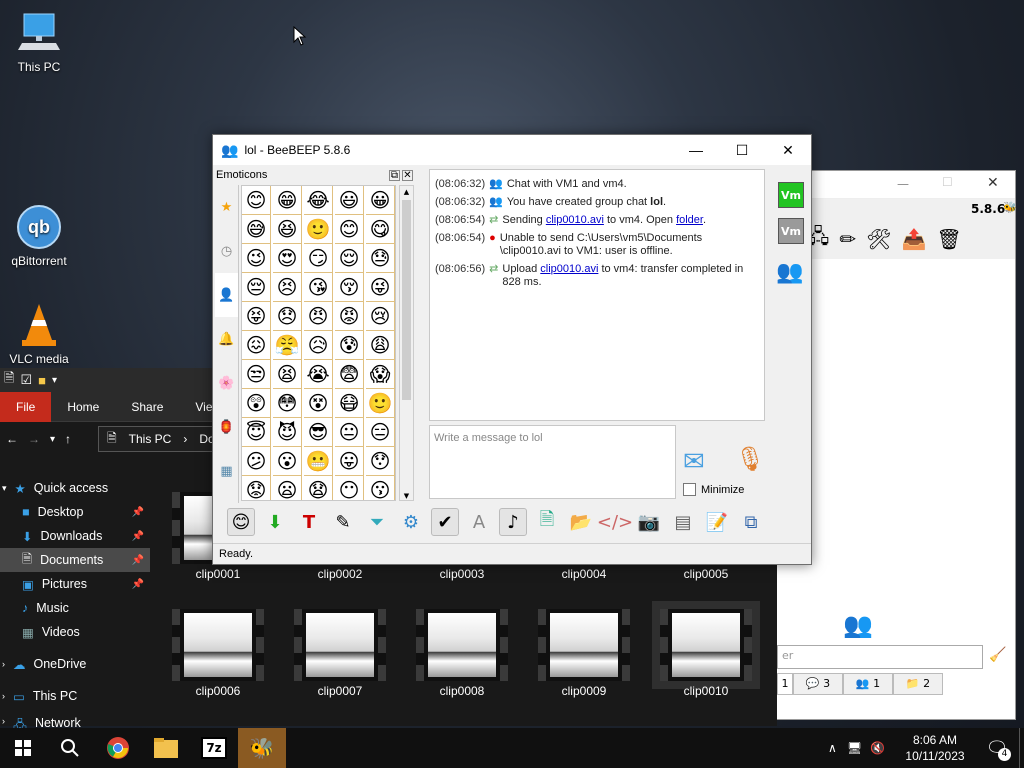  Describe the element at coordinates (717, 522) in the screenshot. I see `notes-icon: 📝` at that location.